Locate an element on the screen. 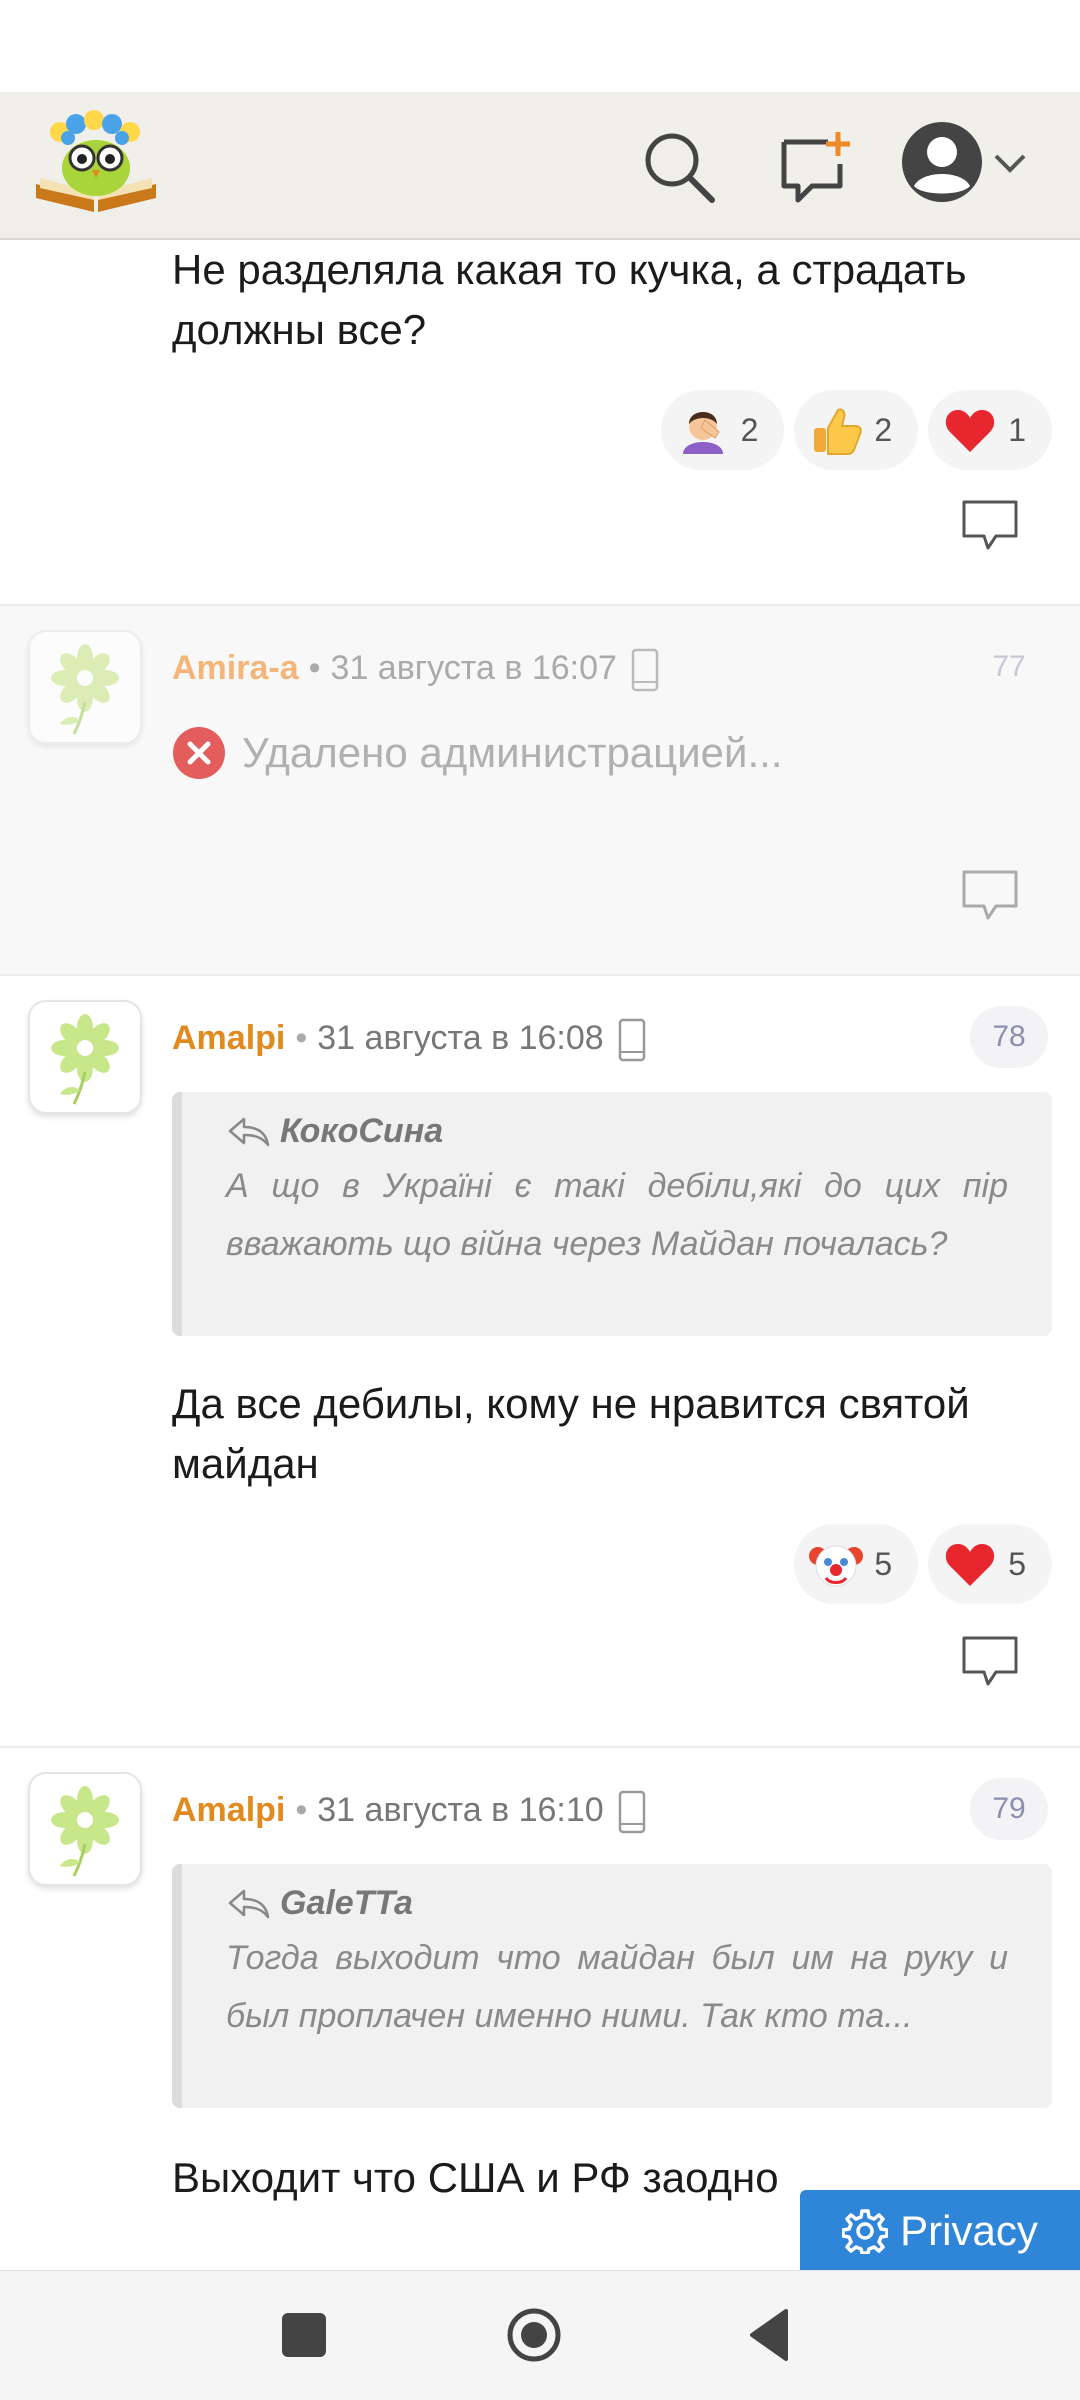 This screenshot has height=2400, width=1080. reaction-count: 1 is located at coordinates (1017, 429).